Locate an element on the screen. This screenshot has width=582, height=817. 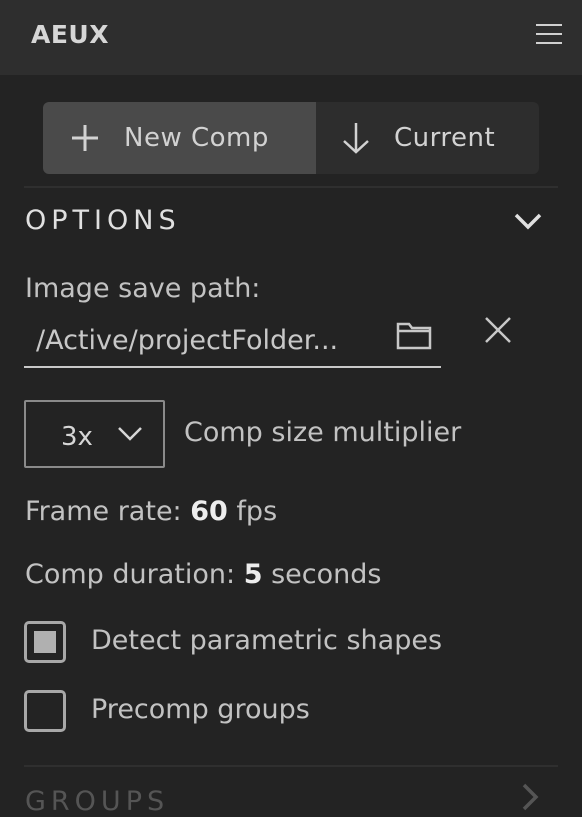
comp-action-group: New Comp Current is located at coordinates (291, 138).